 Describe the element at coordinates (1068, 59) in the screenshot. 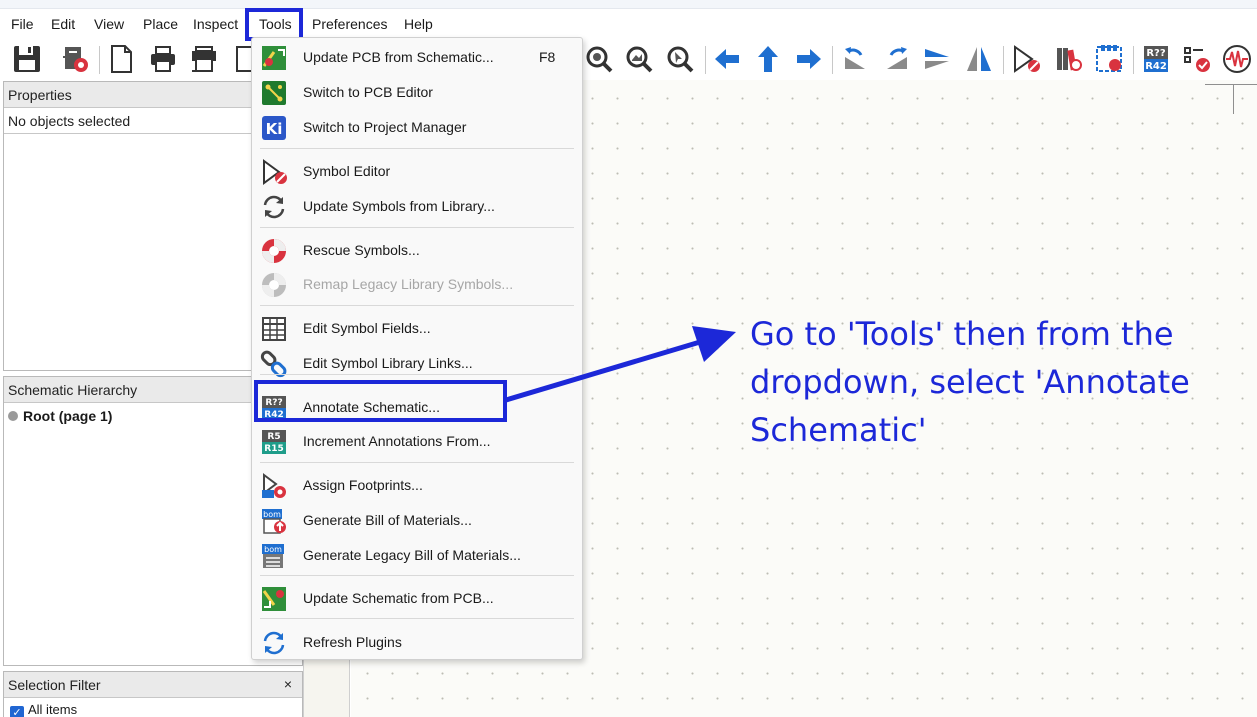

I see `symbol-library-browser-icon` at that location.